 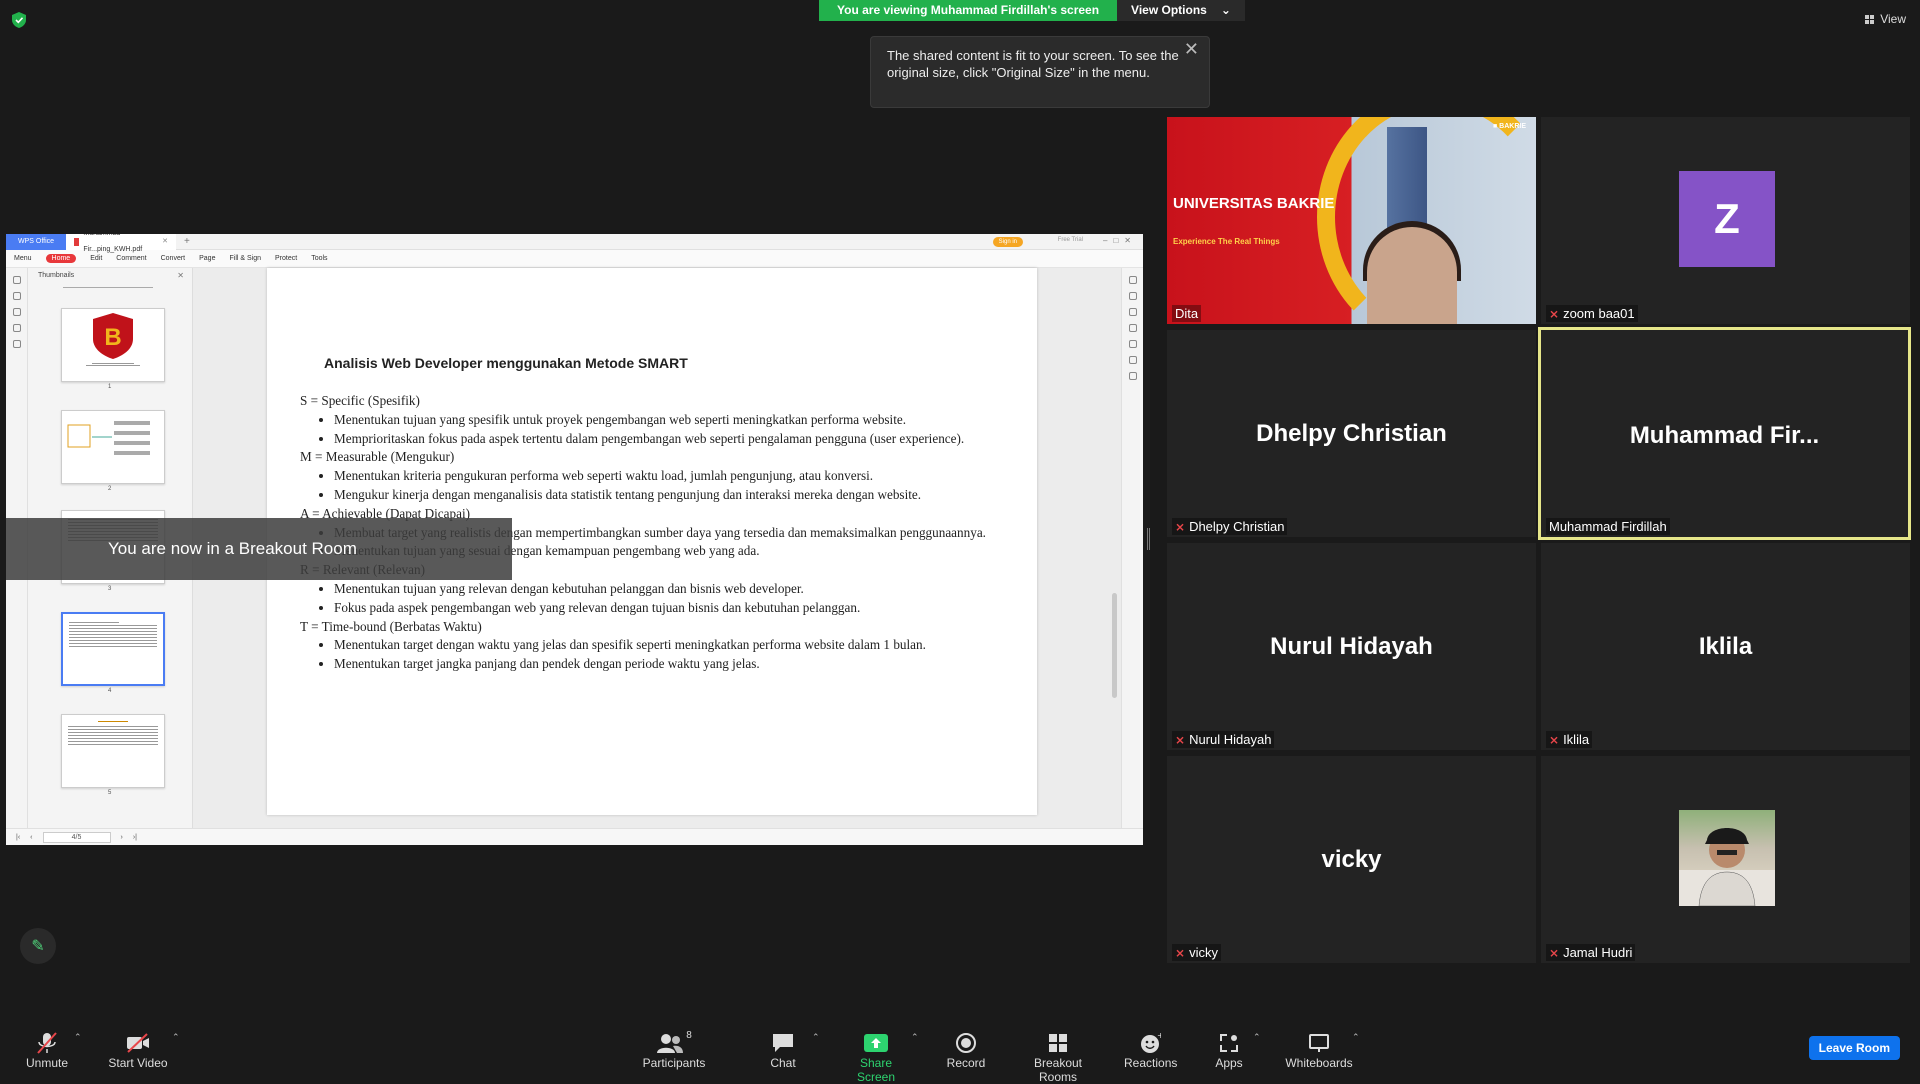 What do you see at coordinates (78, 1037) in the screenshot?
I see `audio-options-caret-icon: ⌃` at bounding box center [78, 1037].